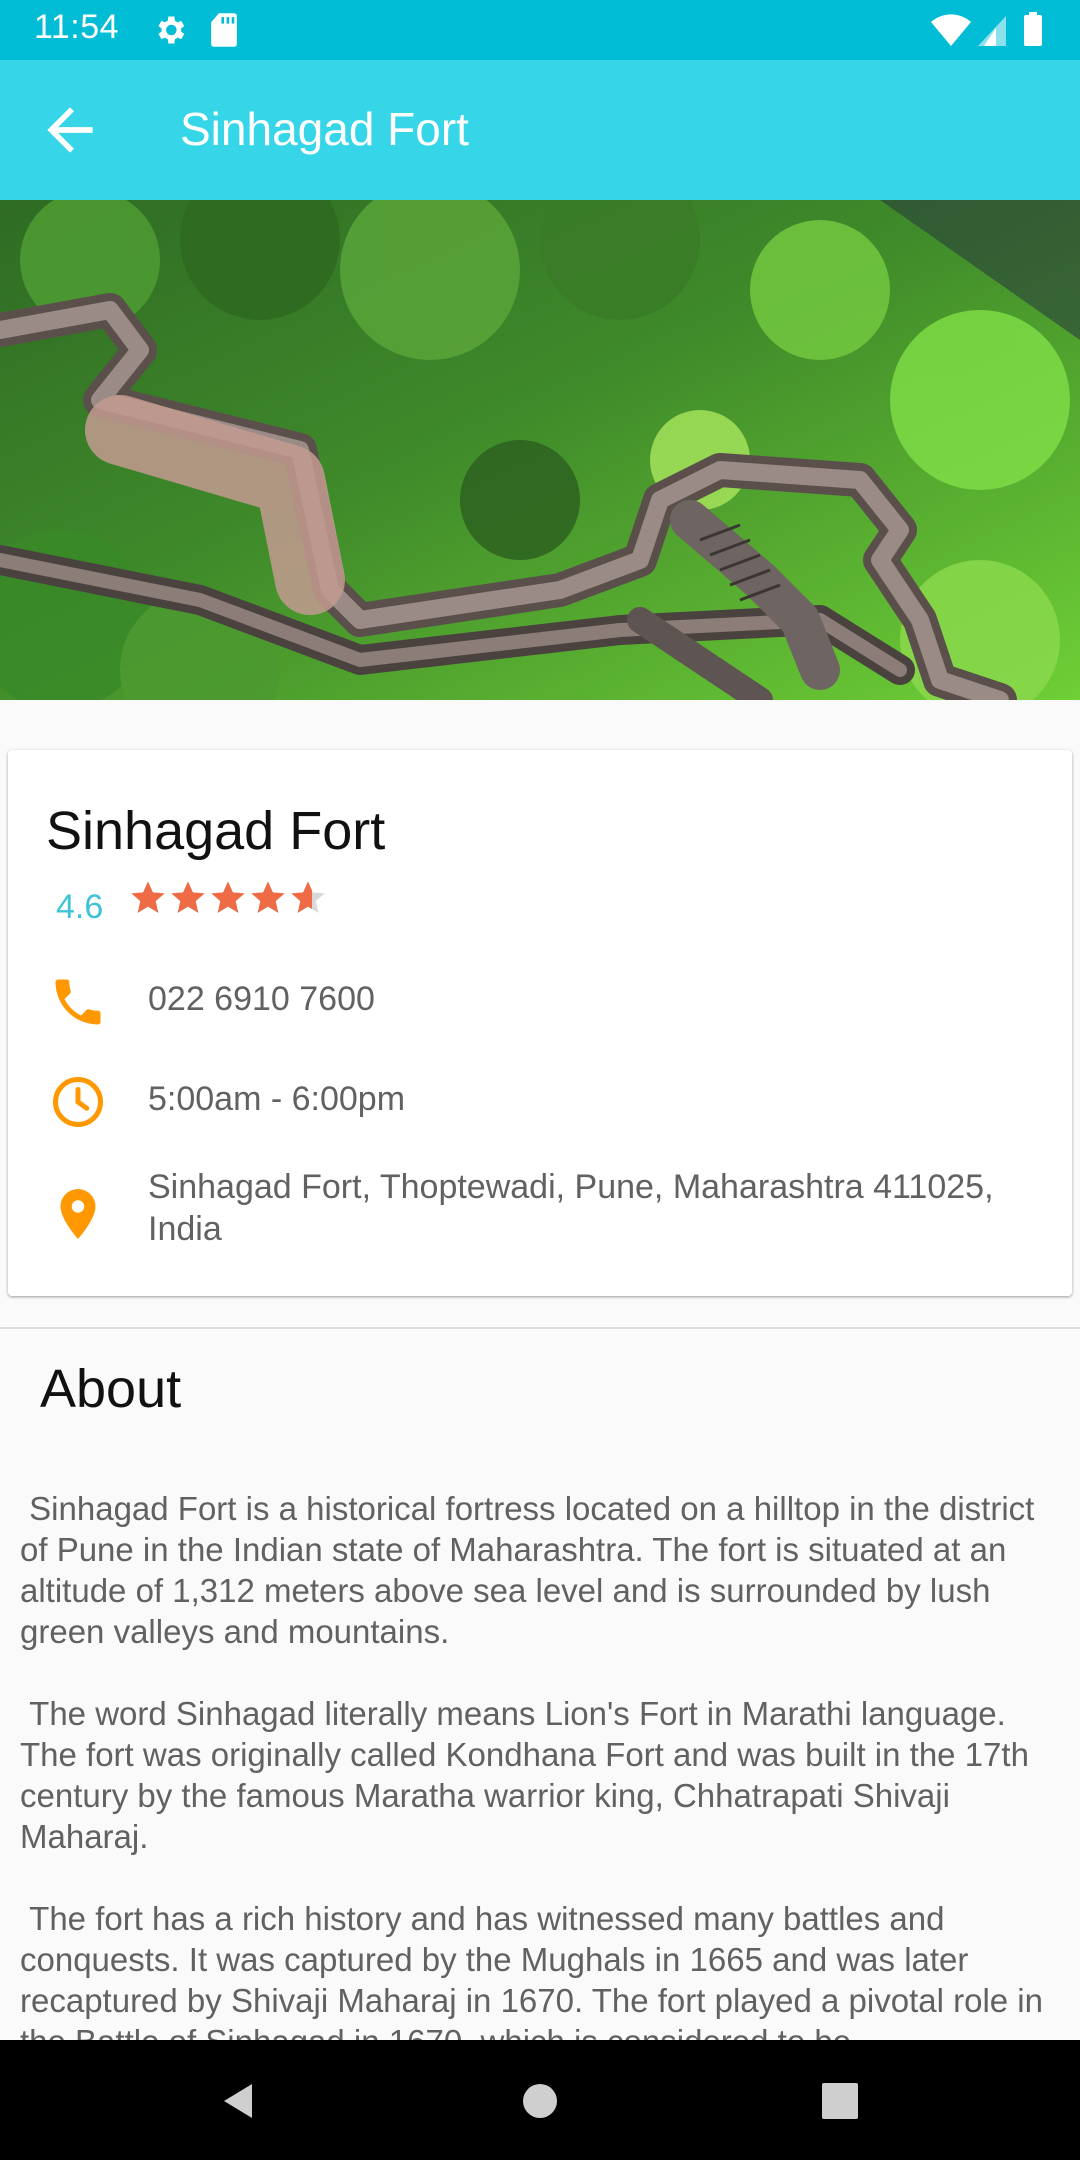 This screenshot has height=2160, width=1080. I want to click on nav-home-icon, so click(540, 2101).